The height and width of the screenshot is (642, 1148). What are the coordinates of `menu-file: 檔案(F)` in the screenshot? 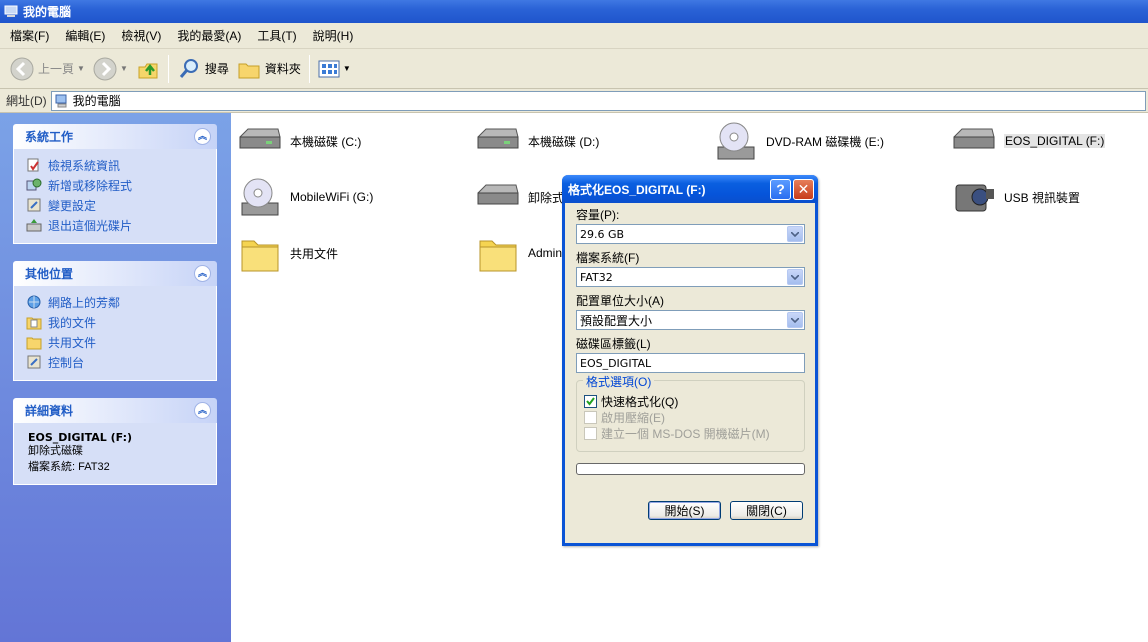 It's located at (29, 35).